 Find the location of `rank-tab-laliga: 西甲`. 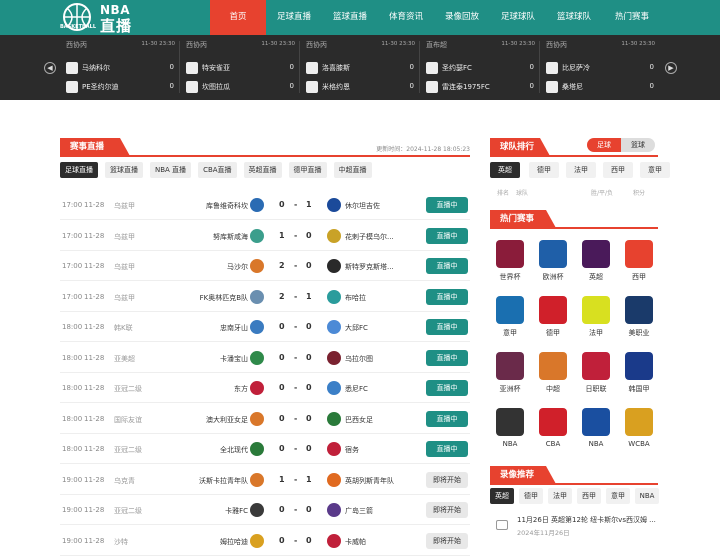

rank-tab-laliga: 西甲 is located at coordinates (618, 170).